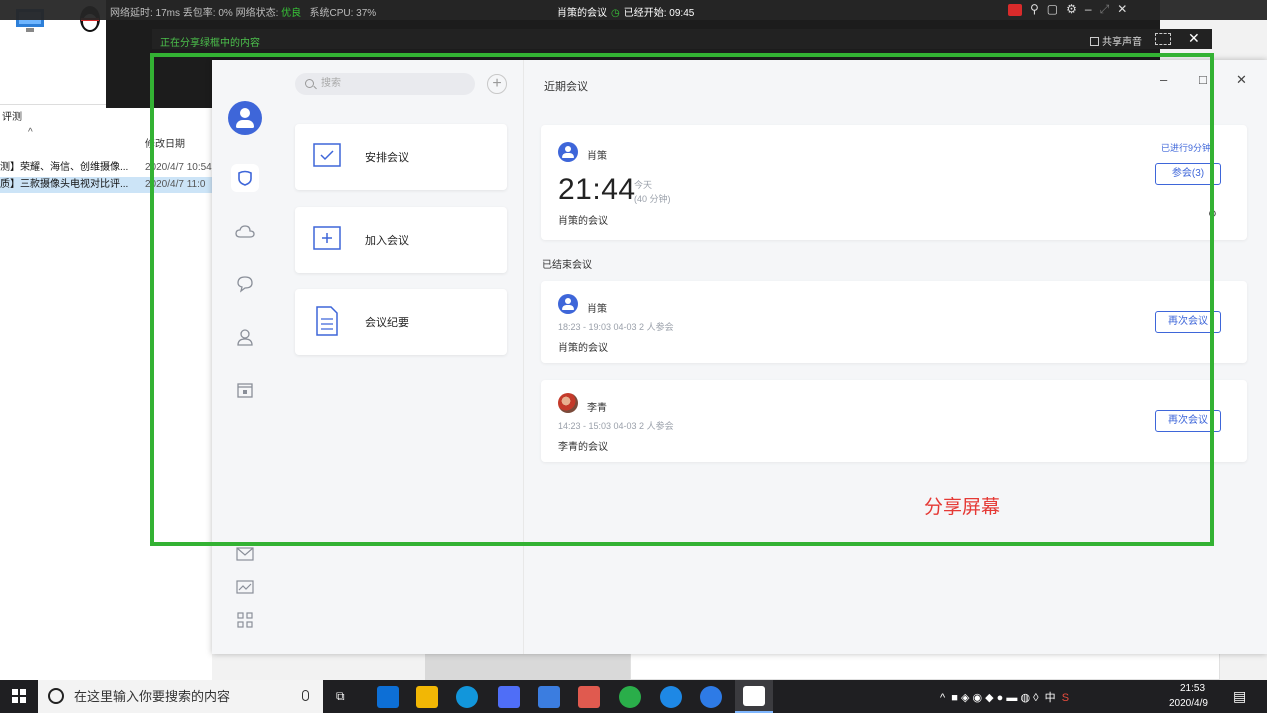 Image resolution: width=1267 pixels, height=713 pixels. Describe the element at coordinates (616, 327) in the screenshot. I see `meeting-time-range: 18:23 - 19:03 04-03 2 人参会` at that location.